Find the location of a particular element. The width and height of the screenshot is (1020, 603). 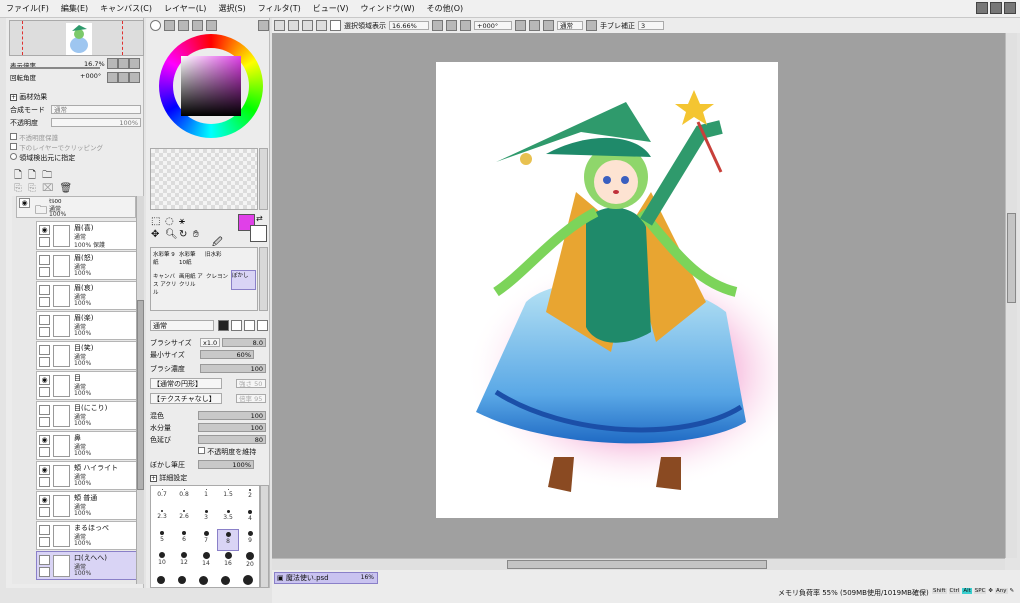

brush-size-preset: 10 is located at coordinates (162, 561).